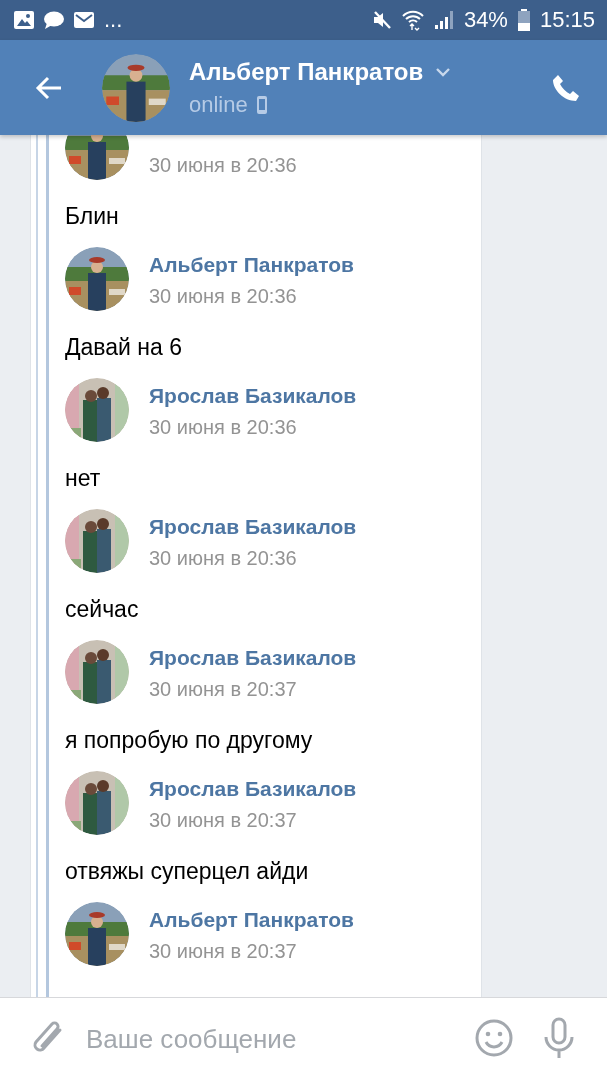  I want to click on contact-name: Альберт Панкратов, so click(306, 71).